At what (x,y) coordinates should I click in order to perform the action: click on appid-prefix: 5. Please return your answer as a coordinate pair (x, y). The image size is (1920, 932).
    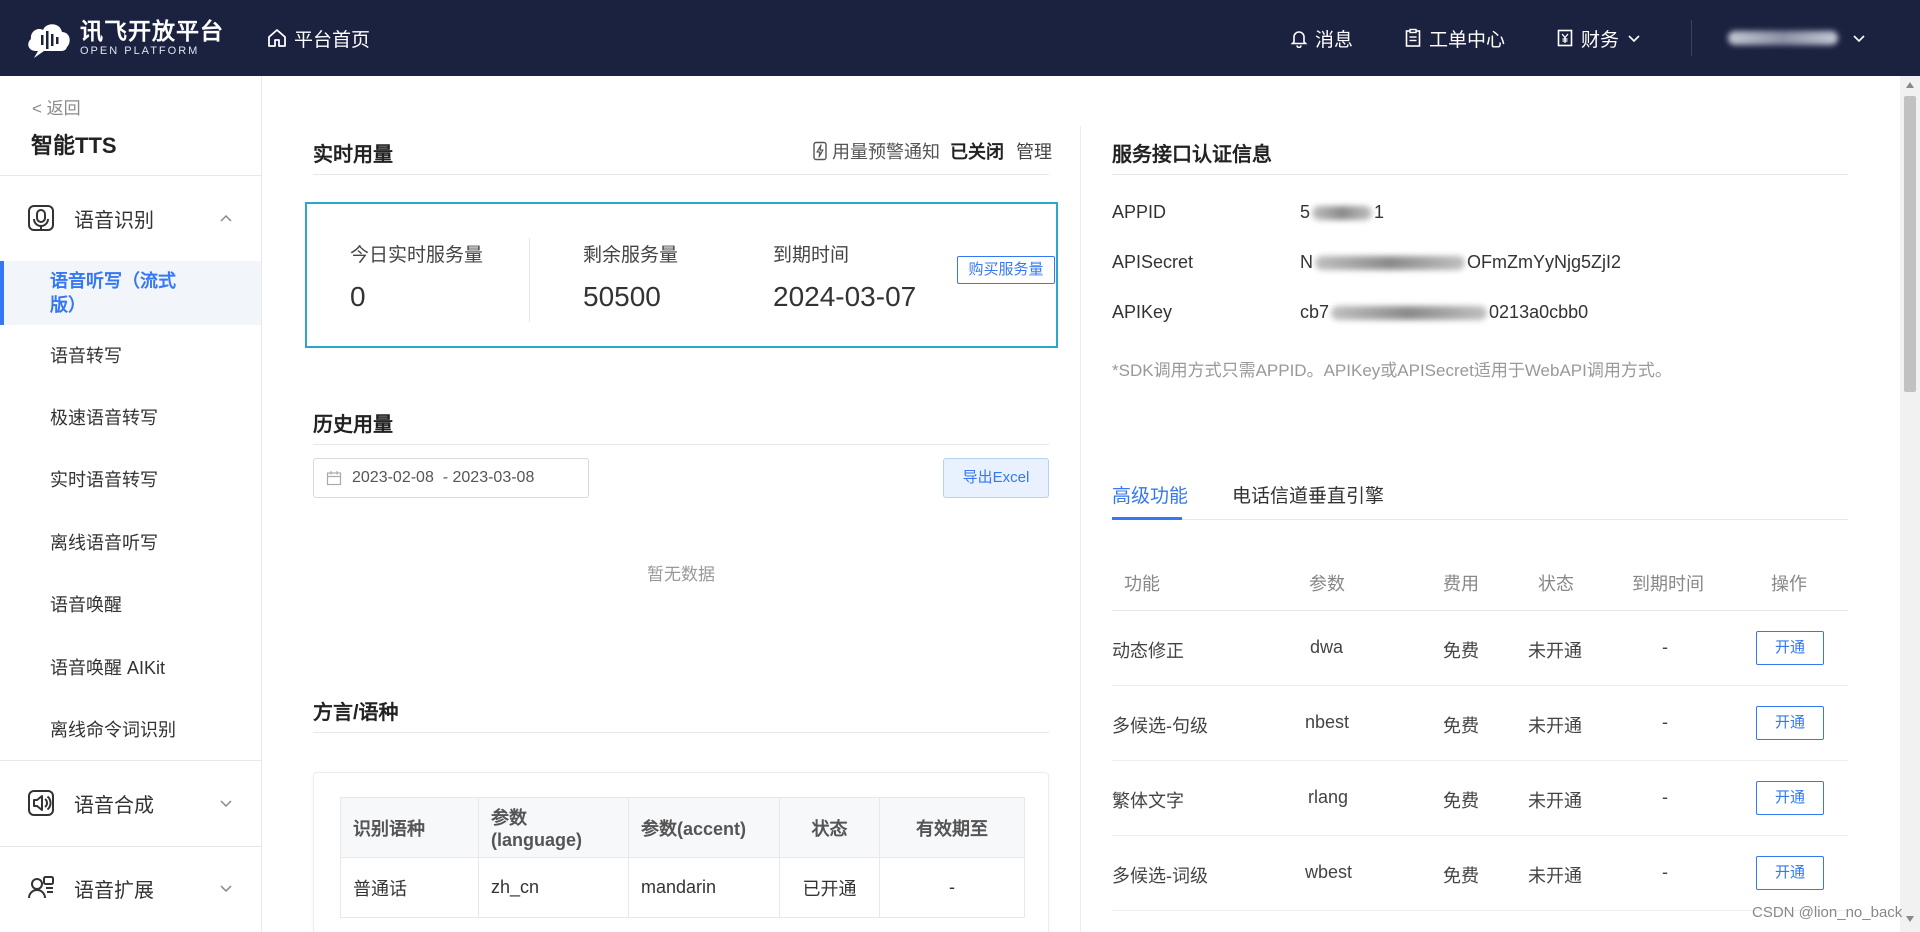
    Looking at the image, I should click on (1305, 212).